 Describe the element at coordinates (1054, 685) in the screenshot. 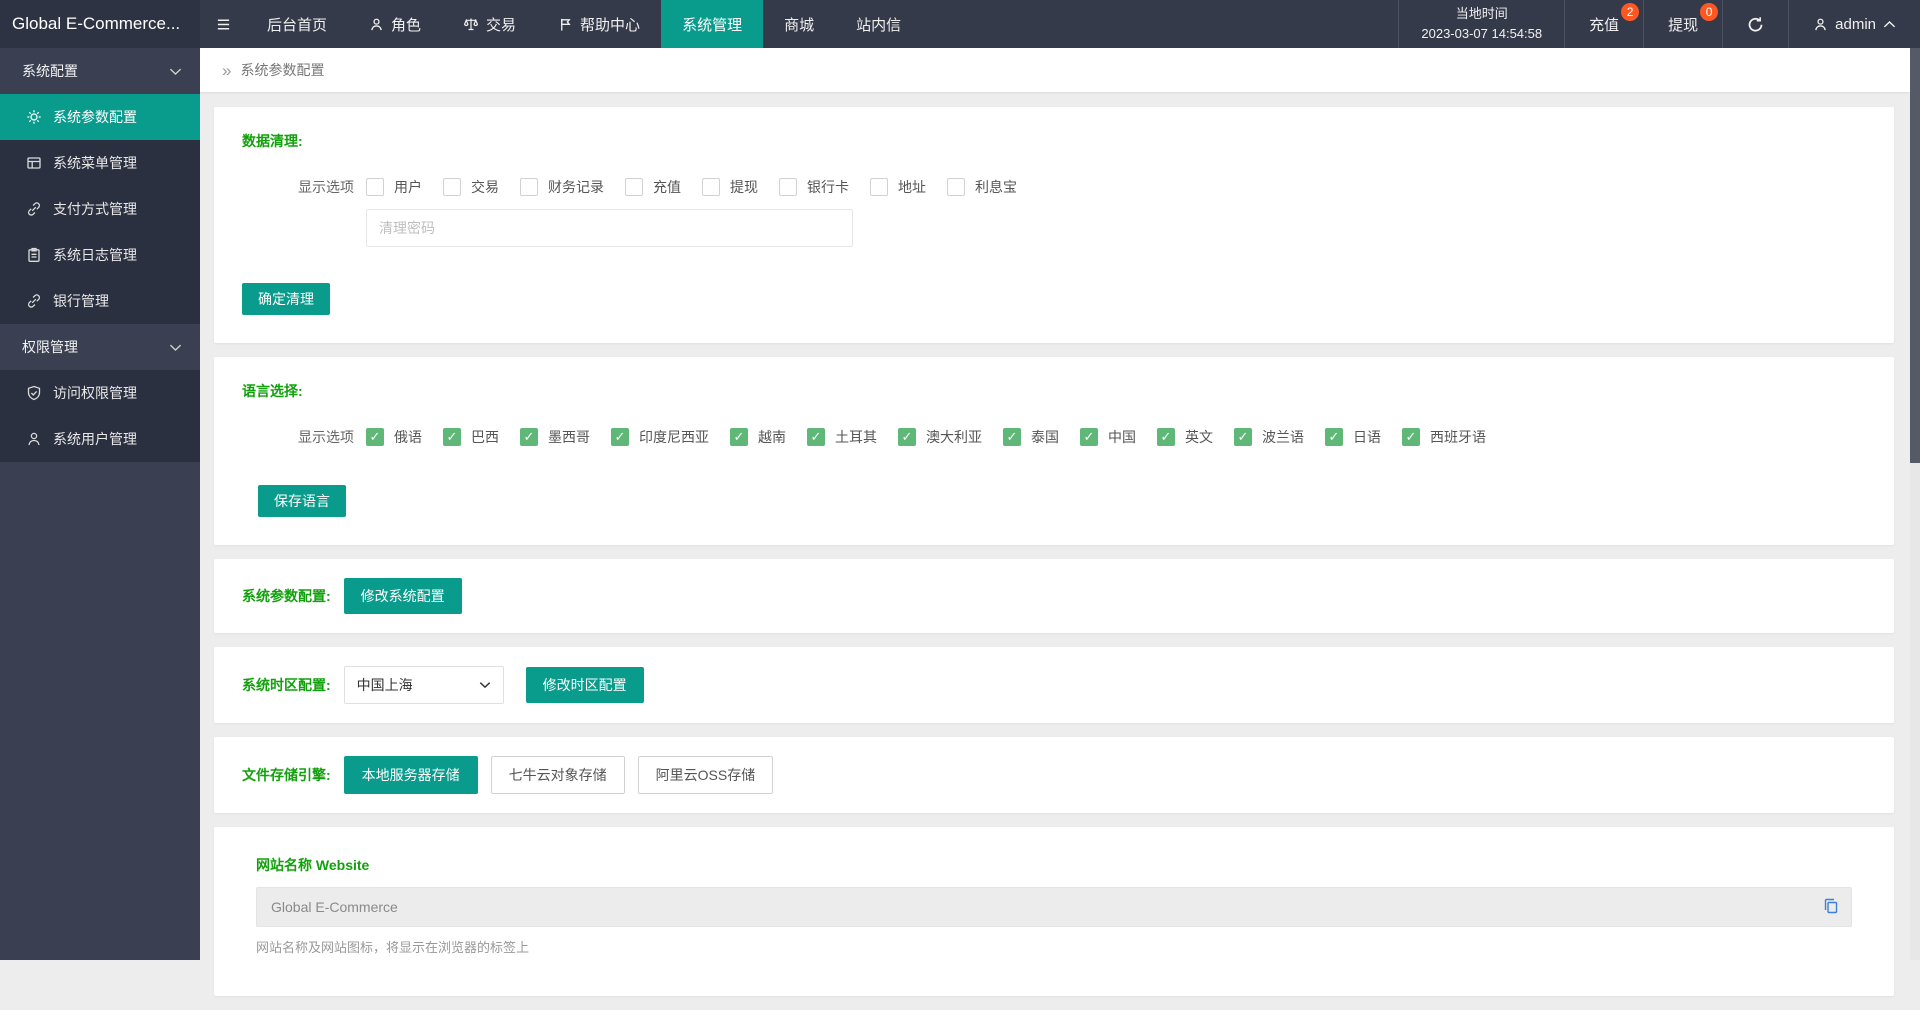

I see `timezone-card: 系统时区配置: 中国上海 修改时区配置` at that location.